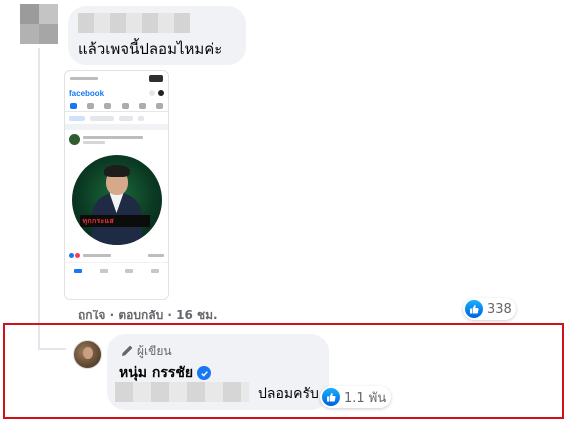  Describe the element at coordinates (116, 139) in the screenshot. I see `phone-post-header` at that location.